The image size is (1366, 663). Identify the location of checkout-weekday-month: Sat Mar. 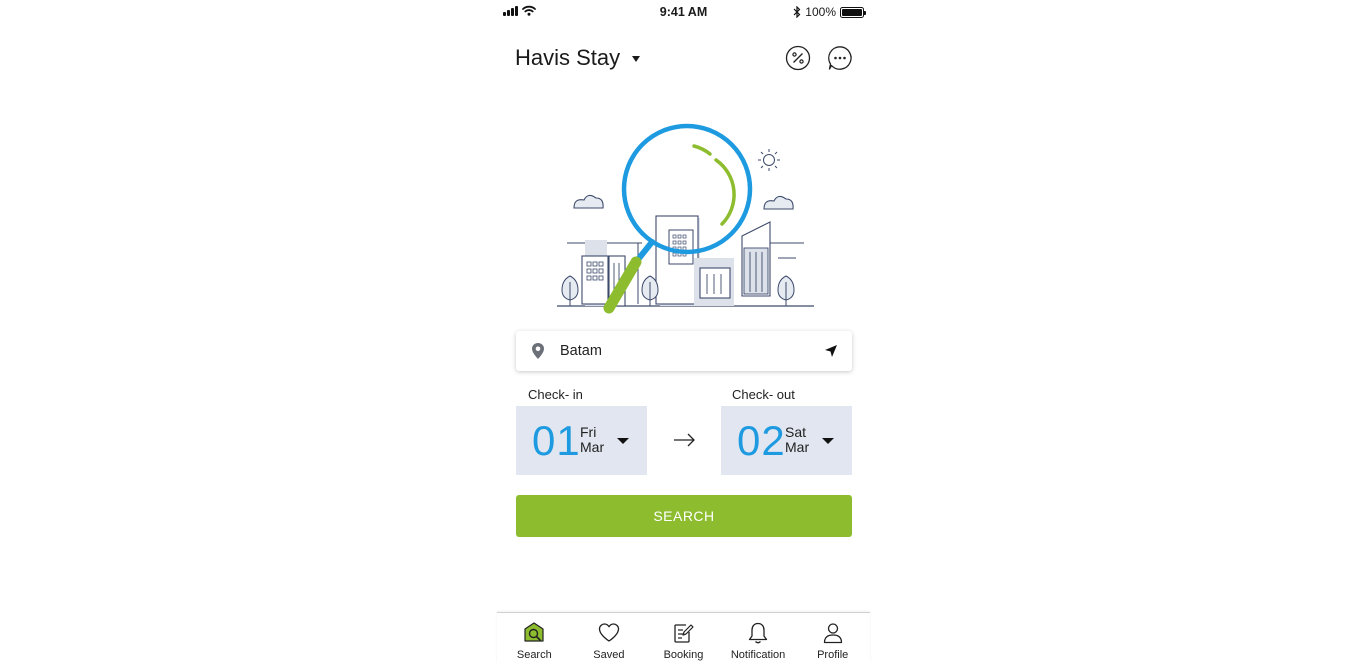
(797, 440).